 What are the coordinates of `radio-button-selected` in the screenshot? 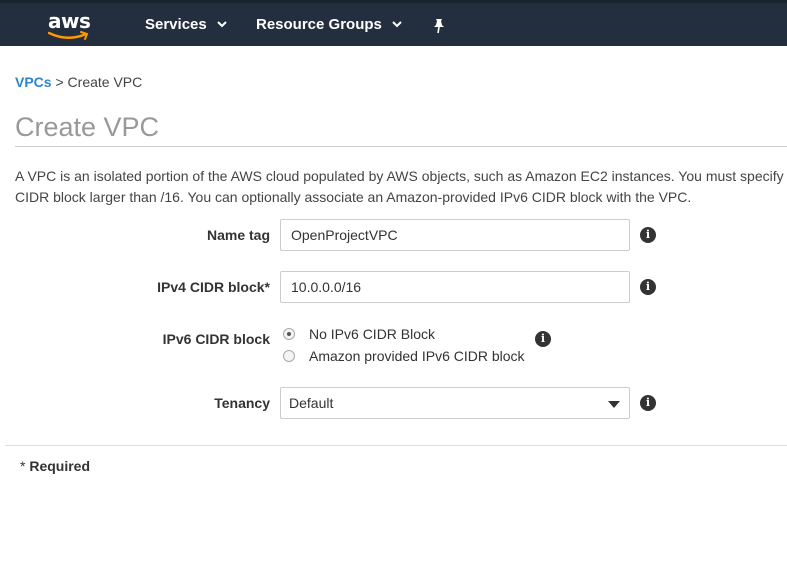 It's located at (289, 334).